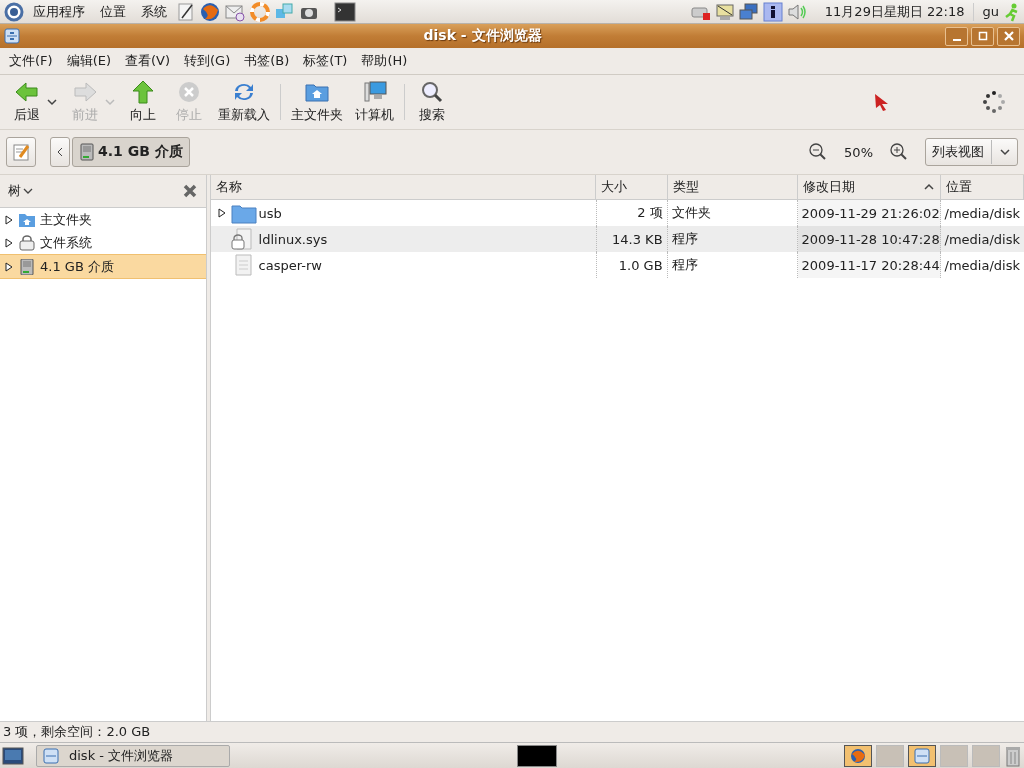 This screenshot has width=1024, height=768. I want to click on computer-icon, so click(374, 92).